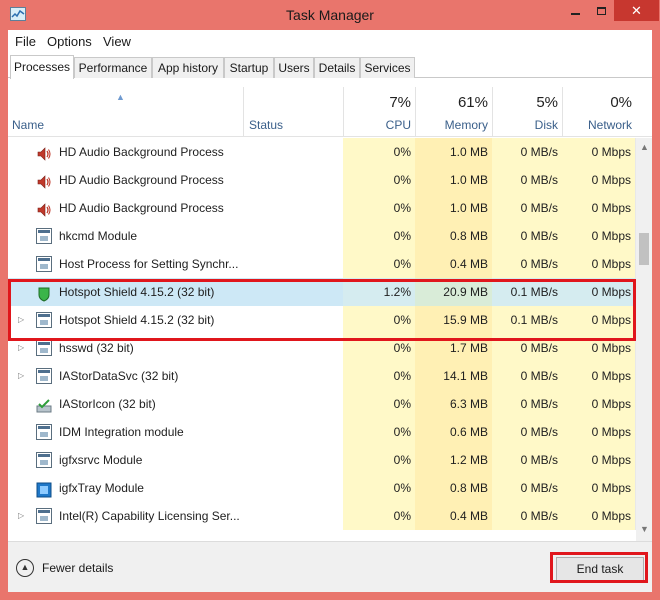 The width and height of the screenshot is (660, 600). What do you see at coordinates (188, 67) in the screenshot?
I see `tab-app-history: App history` at bounding box center [188, 67].